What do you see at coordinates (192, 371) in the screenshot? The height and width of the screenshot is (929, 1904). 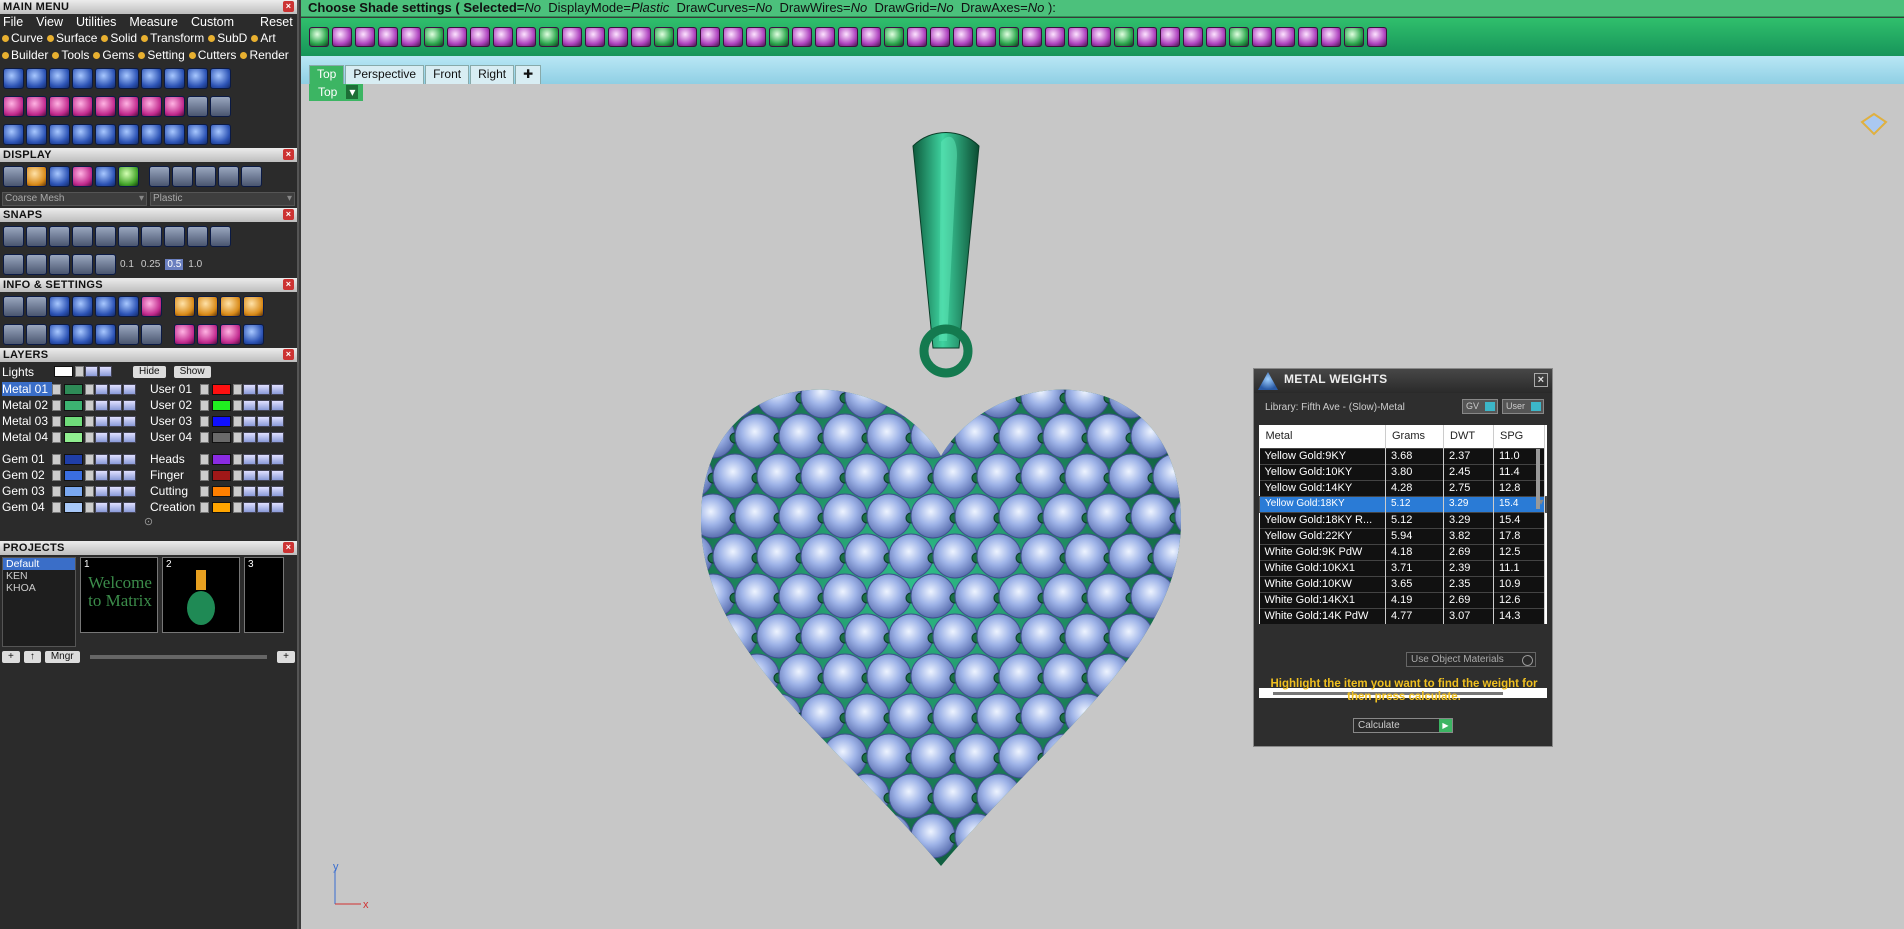 I see `show-button: Show` at bounding box center [192, 371].